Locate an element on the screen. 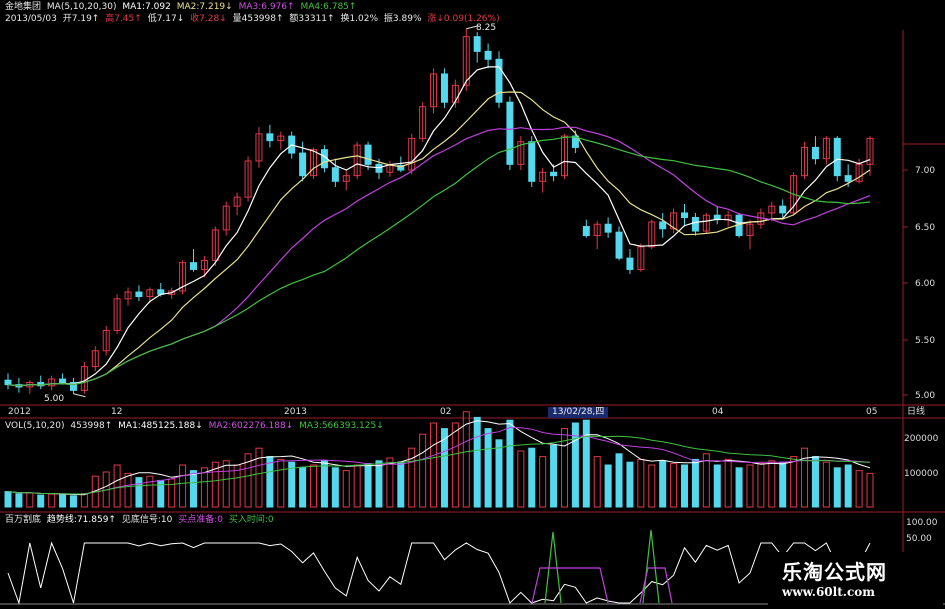 The image size is (945, 609). price-label-500: 5.00 is located at coordinates (925, 396).